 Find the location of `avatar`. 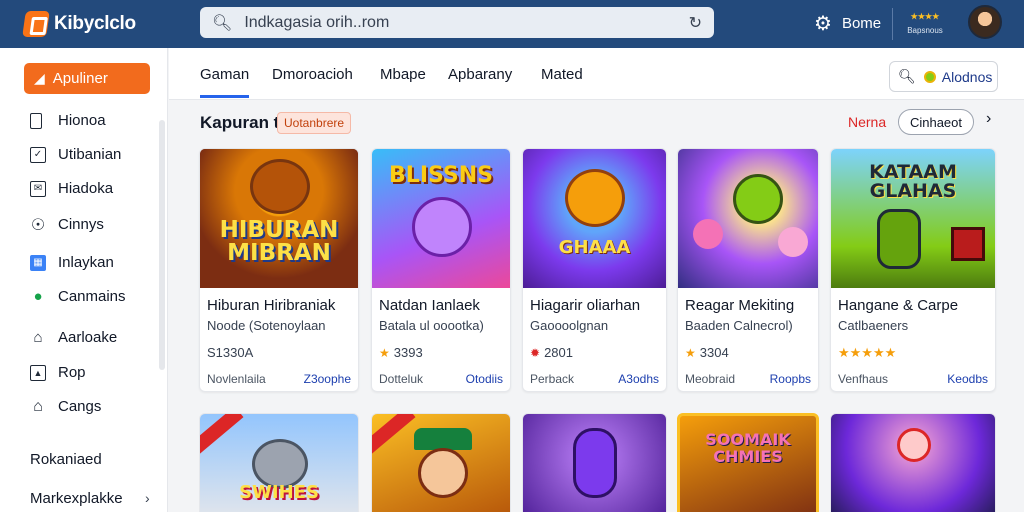

avatar is located at coordinates (985, 22).